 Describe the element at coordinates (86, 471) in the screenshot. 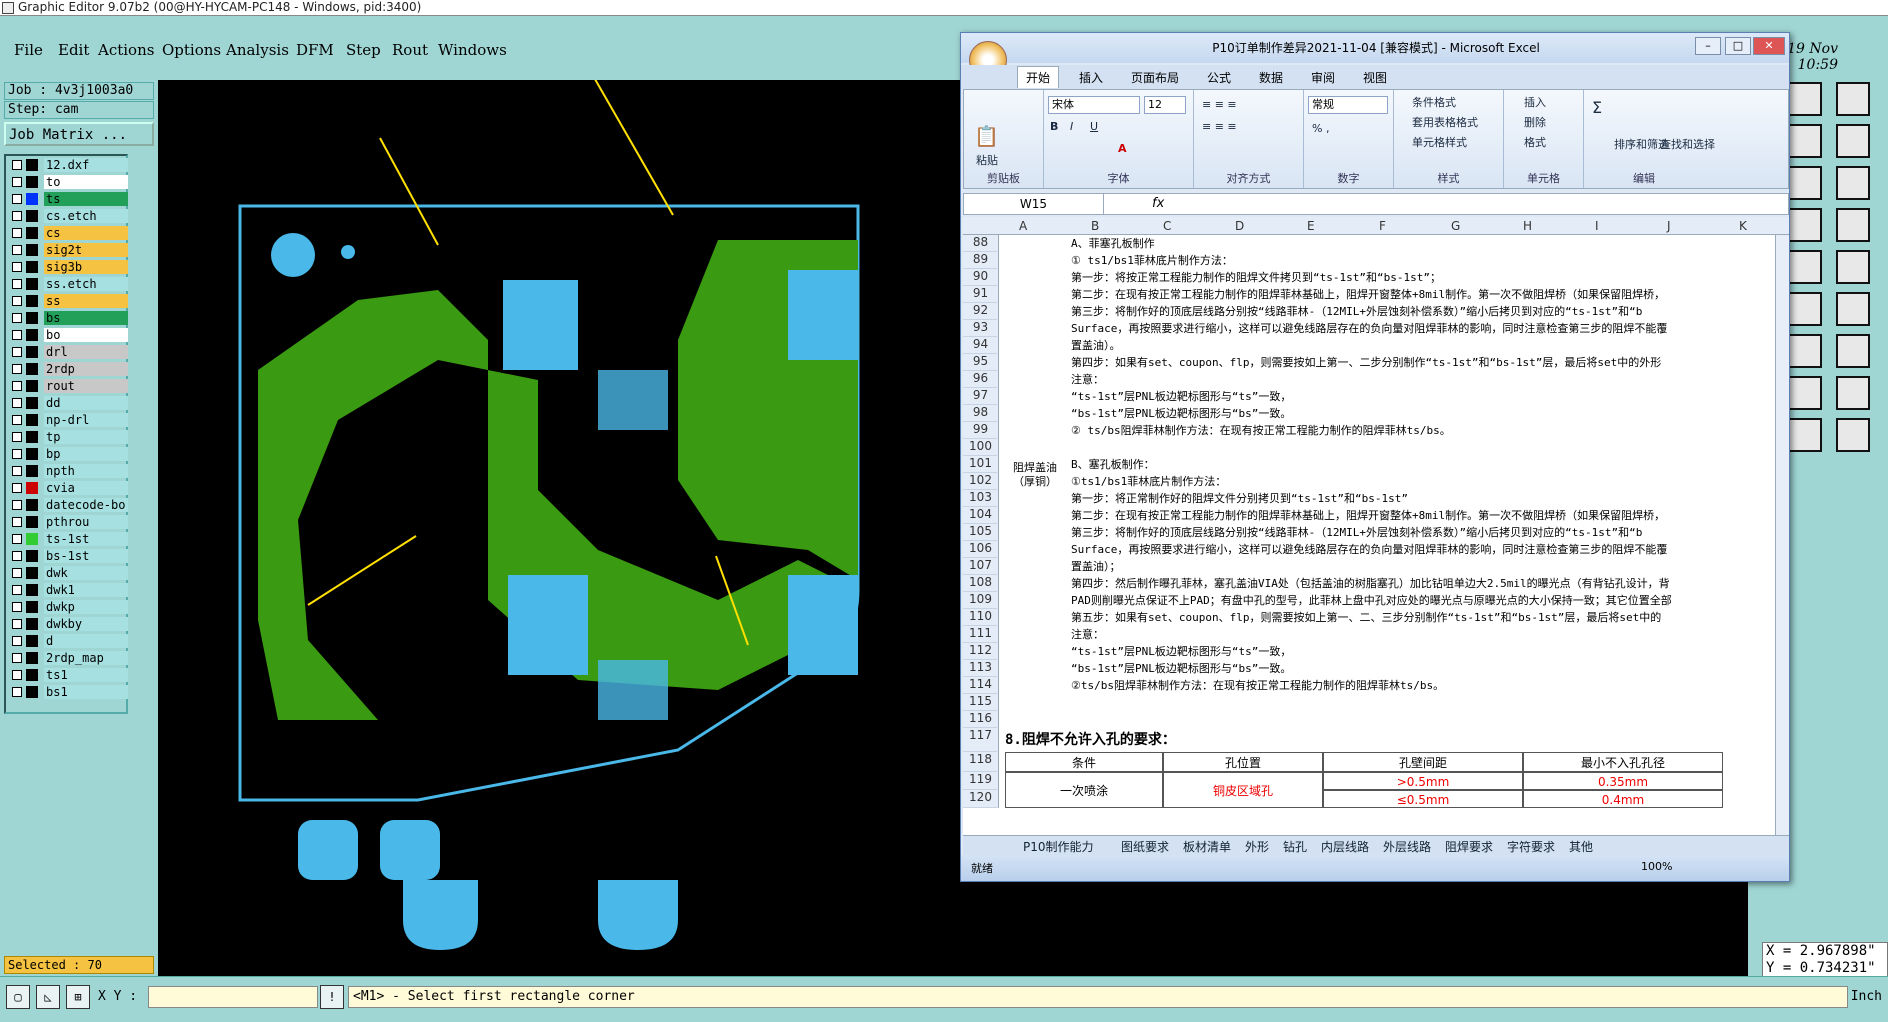

I see `layer-name: npth` at that location.